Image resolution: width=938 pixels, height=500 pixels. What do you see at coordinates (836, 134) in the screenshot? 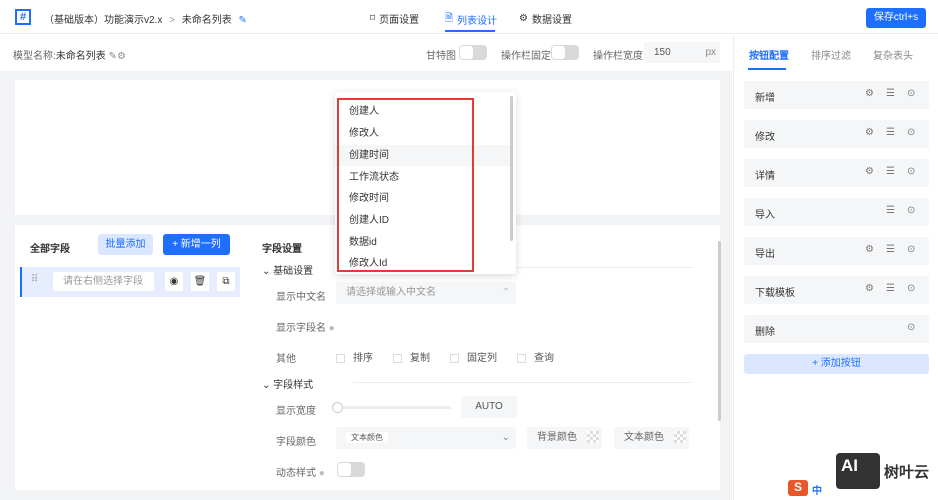
I see `button-row-edit: 修改 ⚙ ☰ ⊙` at bounding box center [836, 134].